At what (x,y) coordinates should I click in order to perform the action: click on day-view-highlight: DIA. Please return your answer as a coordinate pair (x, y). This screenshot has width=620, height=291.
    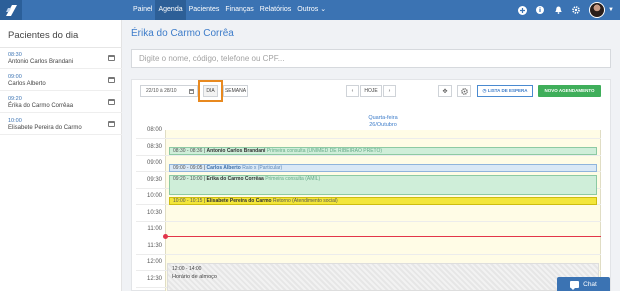
    Looking at the image, I should click on (210, 91).